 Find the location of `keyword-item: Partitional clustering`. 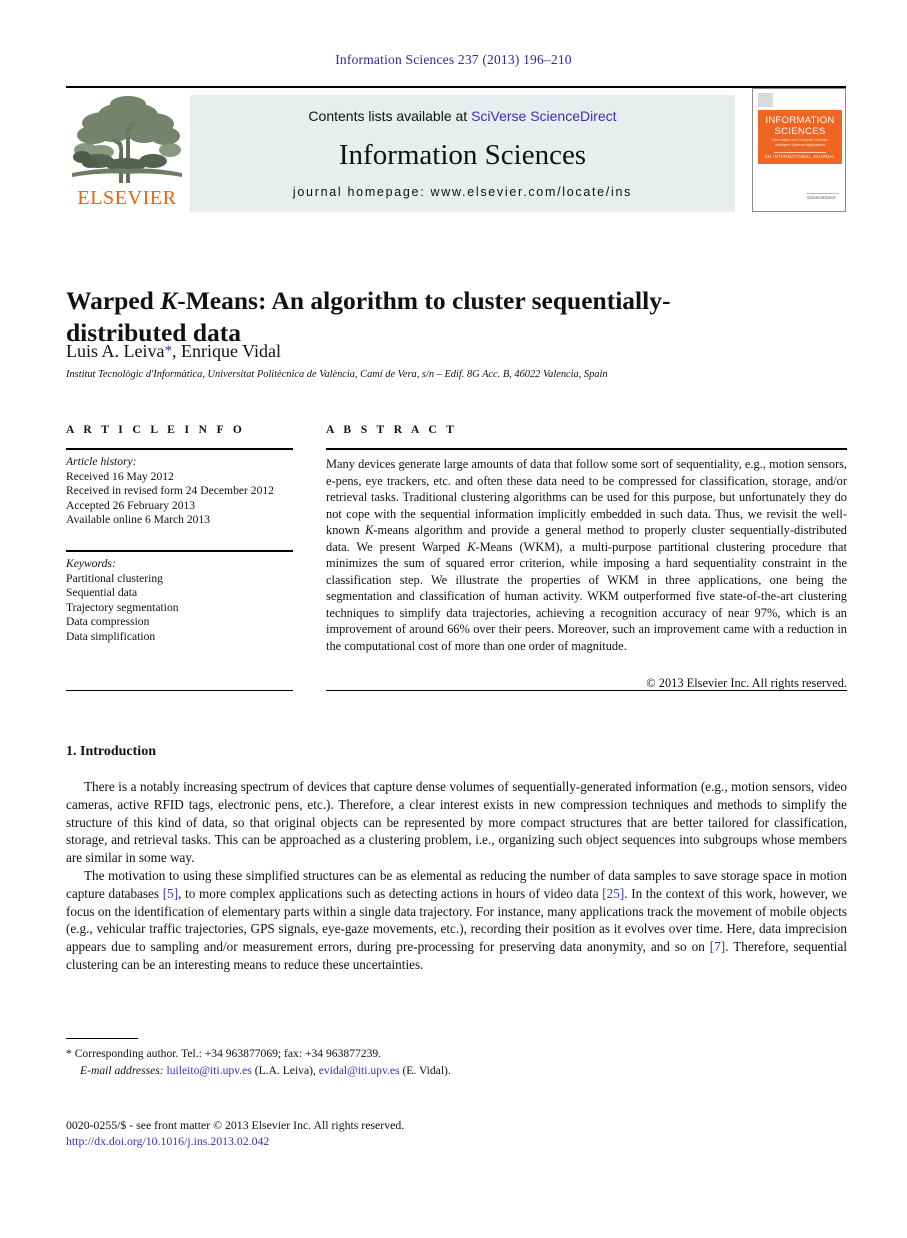

keyword-item: Partitional clustering is located at coordinates (114, 578).